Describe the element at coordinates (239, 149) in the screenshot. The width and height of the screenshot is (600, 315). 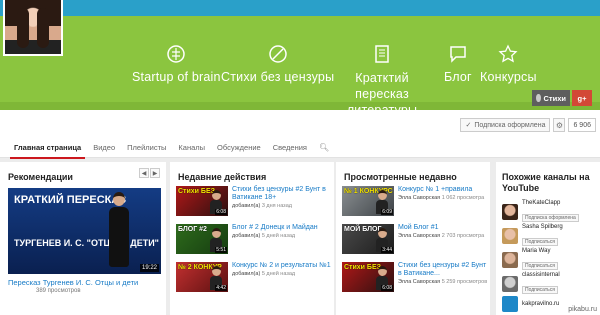
I see `tab-discussion: Обсуждение` at that location.